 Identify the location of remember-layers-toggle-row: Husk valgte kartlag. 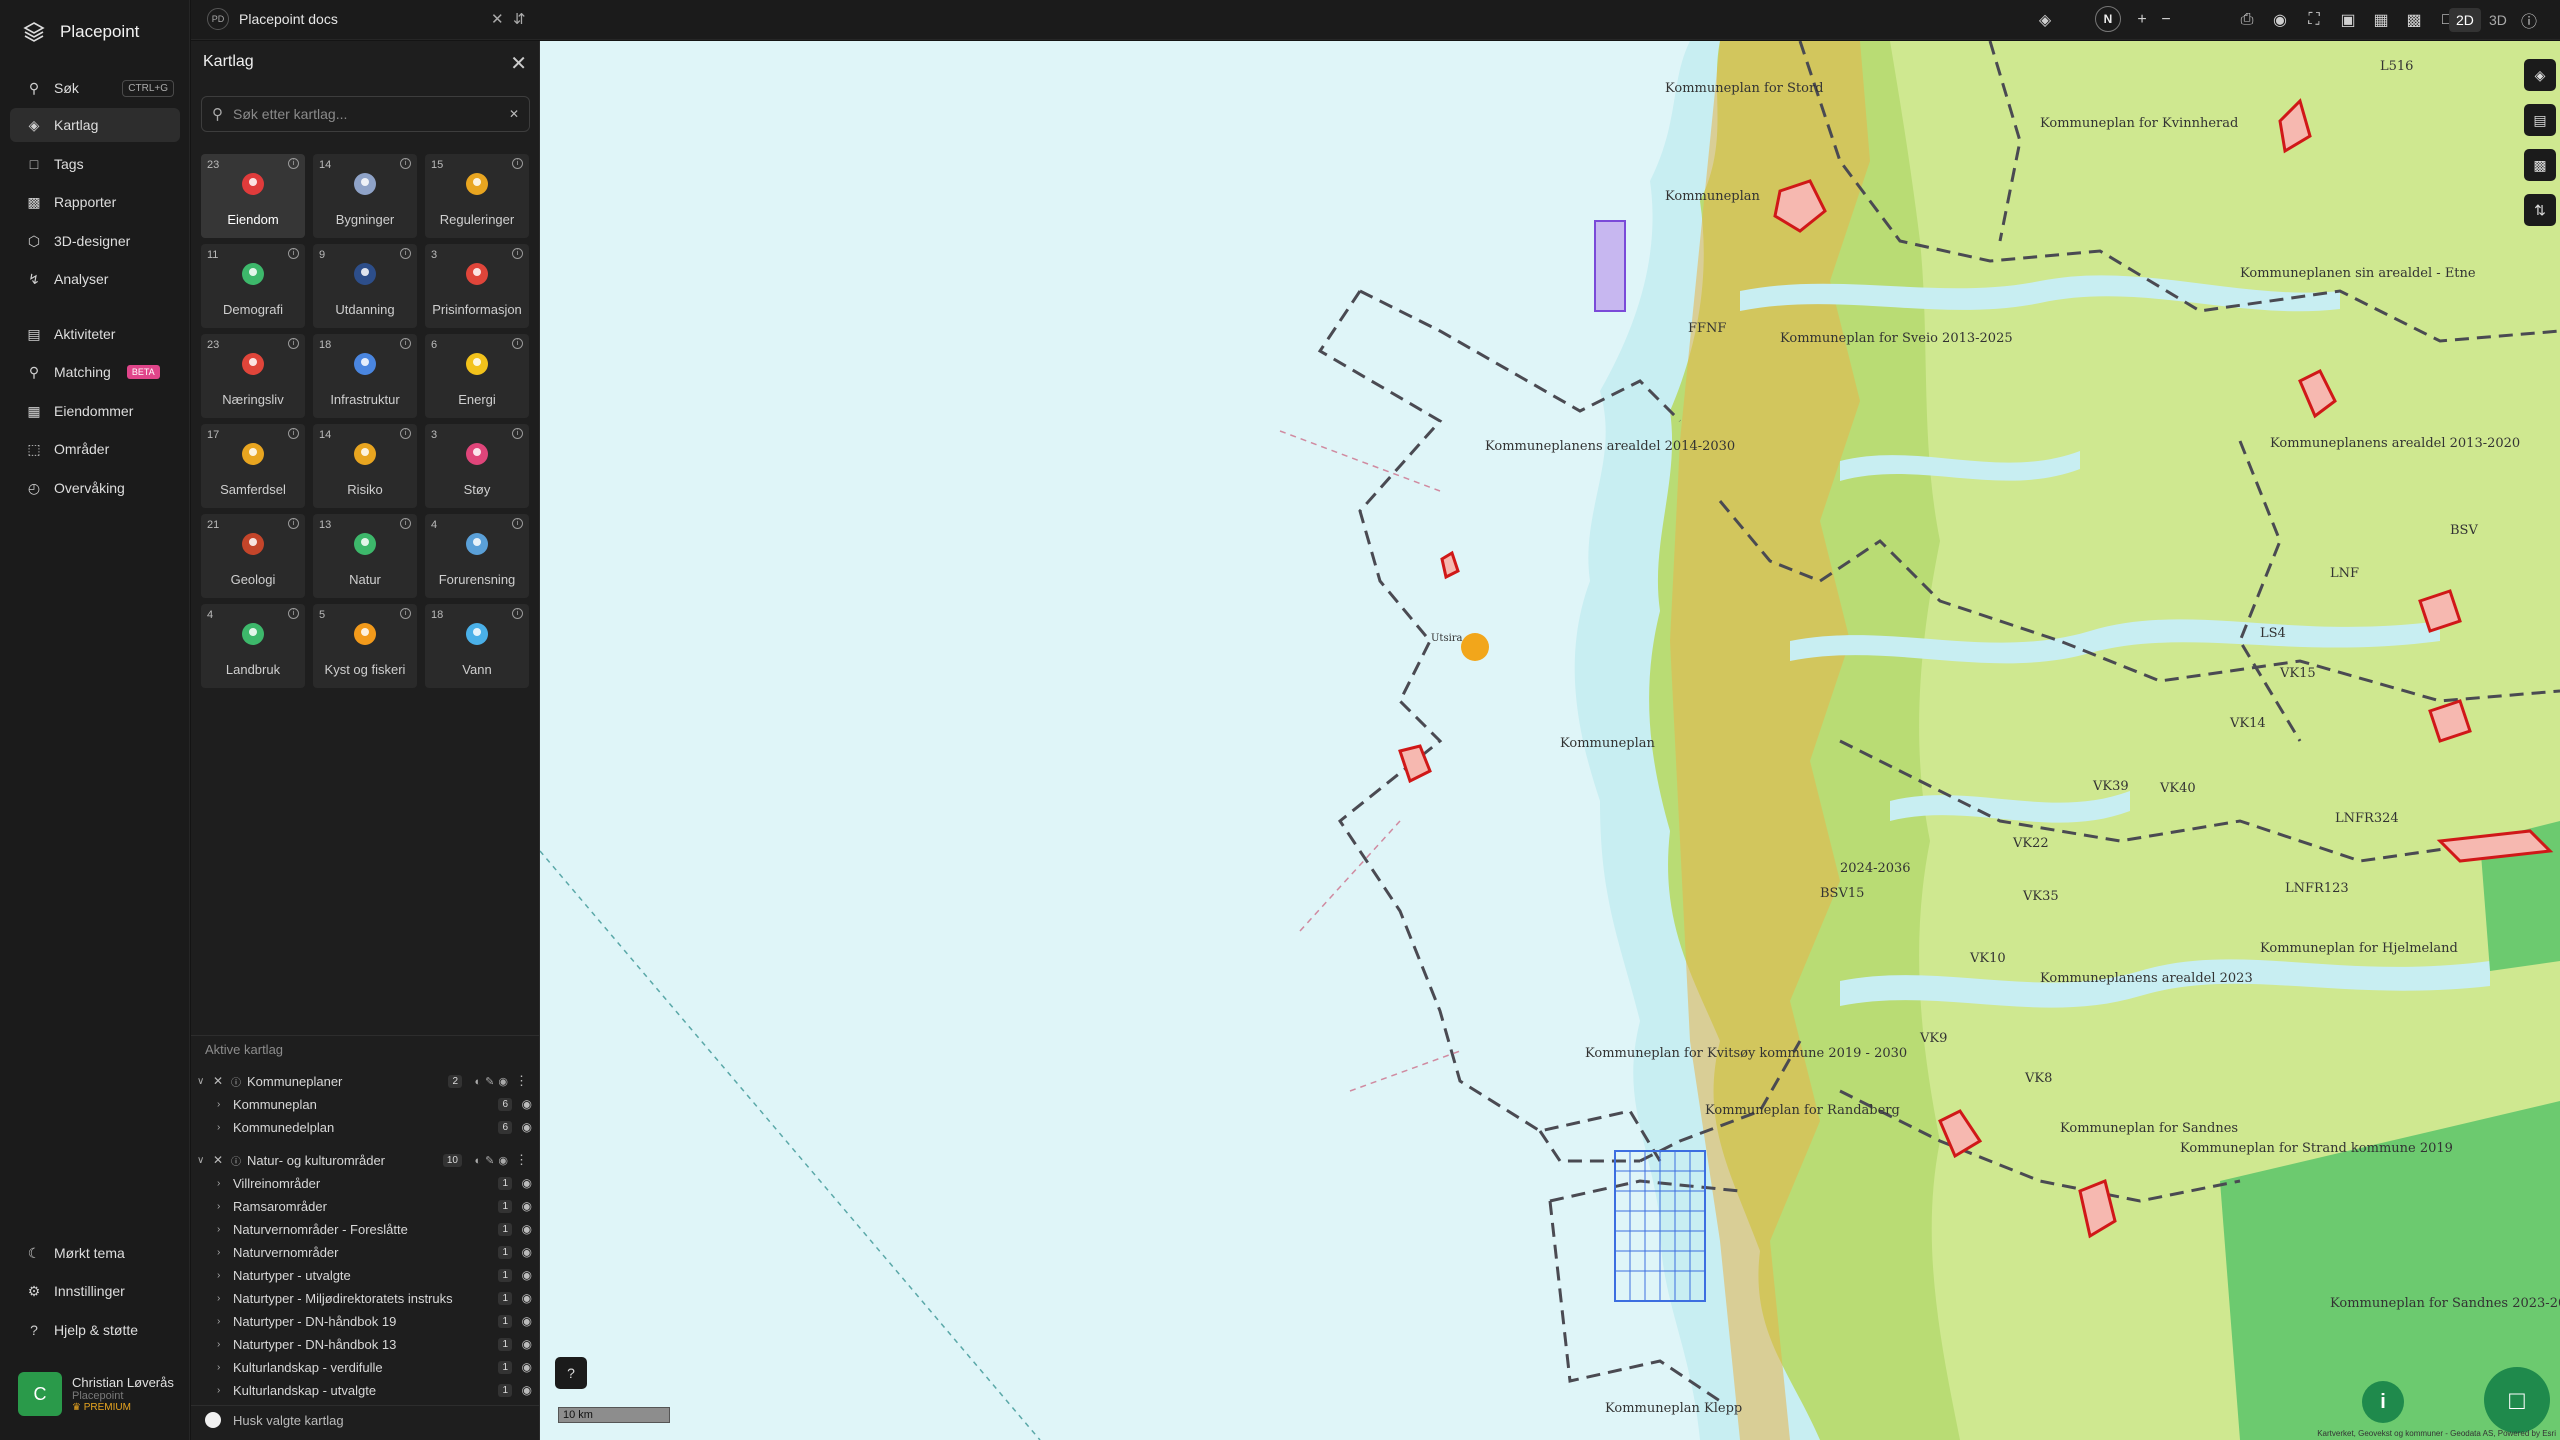
(274, 1420).